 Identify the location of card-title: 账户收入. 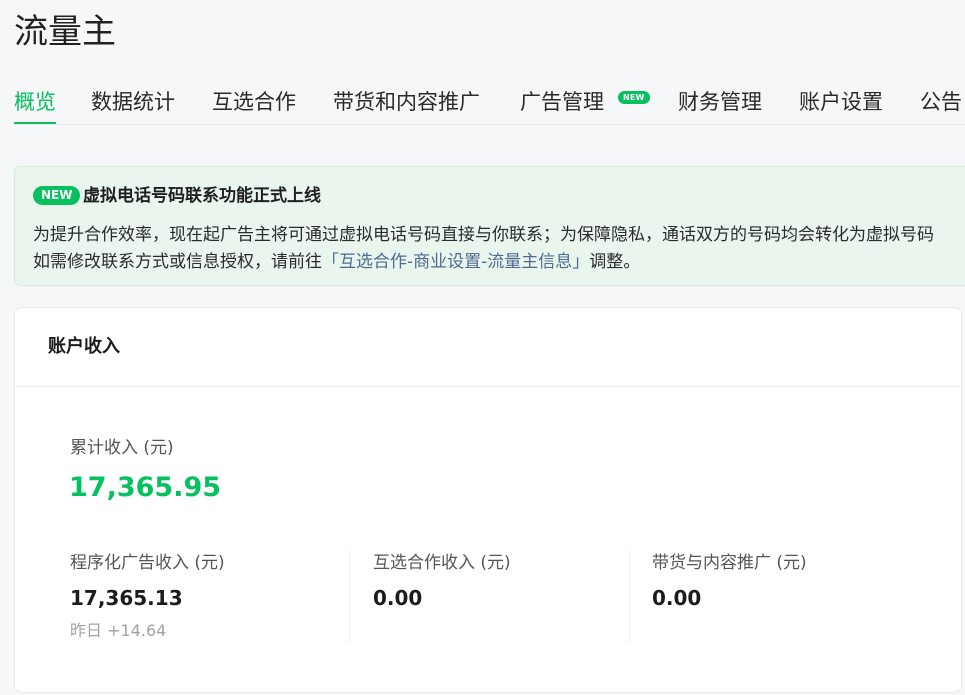
(84, 346).